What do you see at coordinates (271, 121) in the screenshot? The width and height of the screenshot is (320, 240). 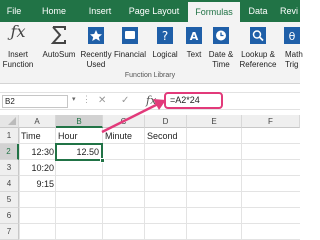 I see `column-header-f: F` at bounding box center [271, 121].